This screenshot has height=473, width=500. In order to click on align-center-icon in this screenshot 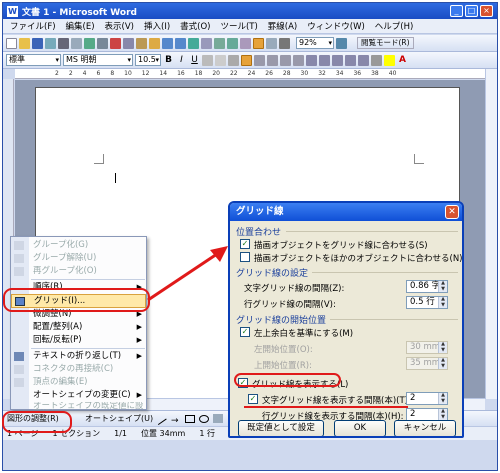, I will do `click(259, 60)`.